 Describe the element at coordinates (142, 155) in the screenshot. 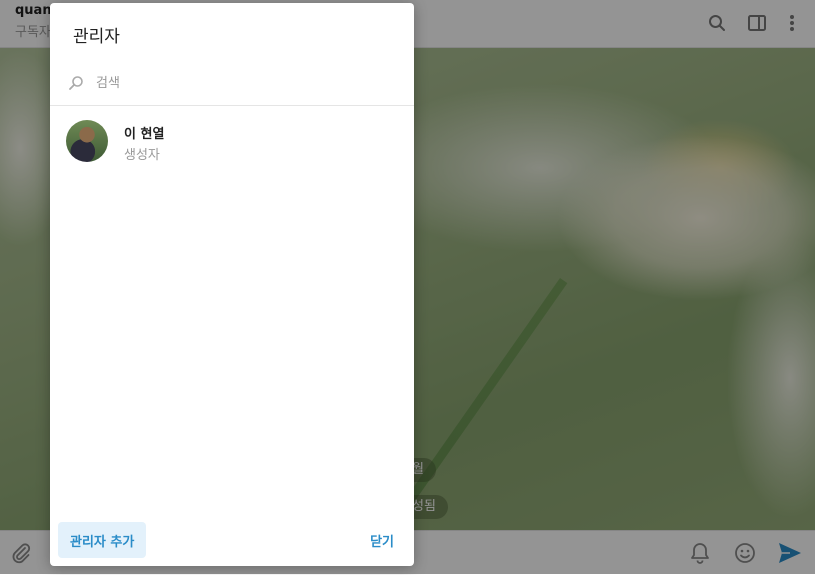

I see `member-role: 생성자` at that location.